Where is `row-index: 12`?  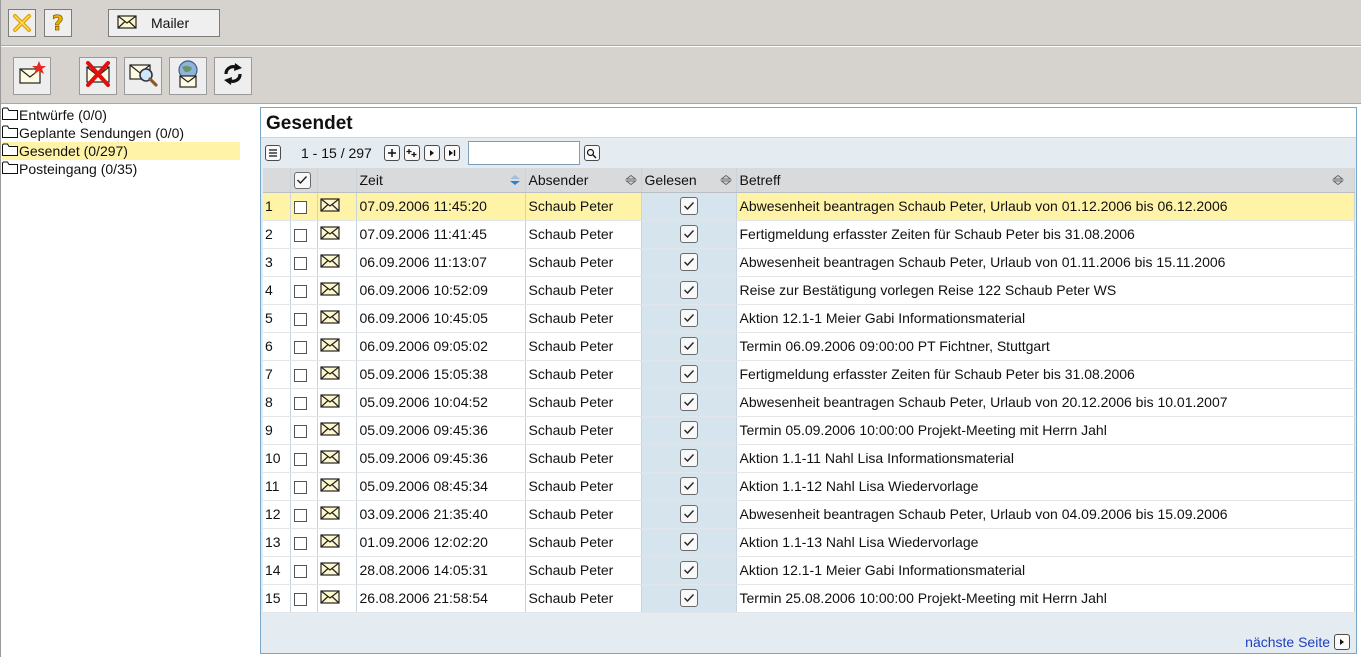 row-index: 12 is located at coordinates (277, 514).